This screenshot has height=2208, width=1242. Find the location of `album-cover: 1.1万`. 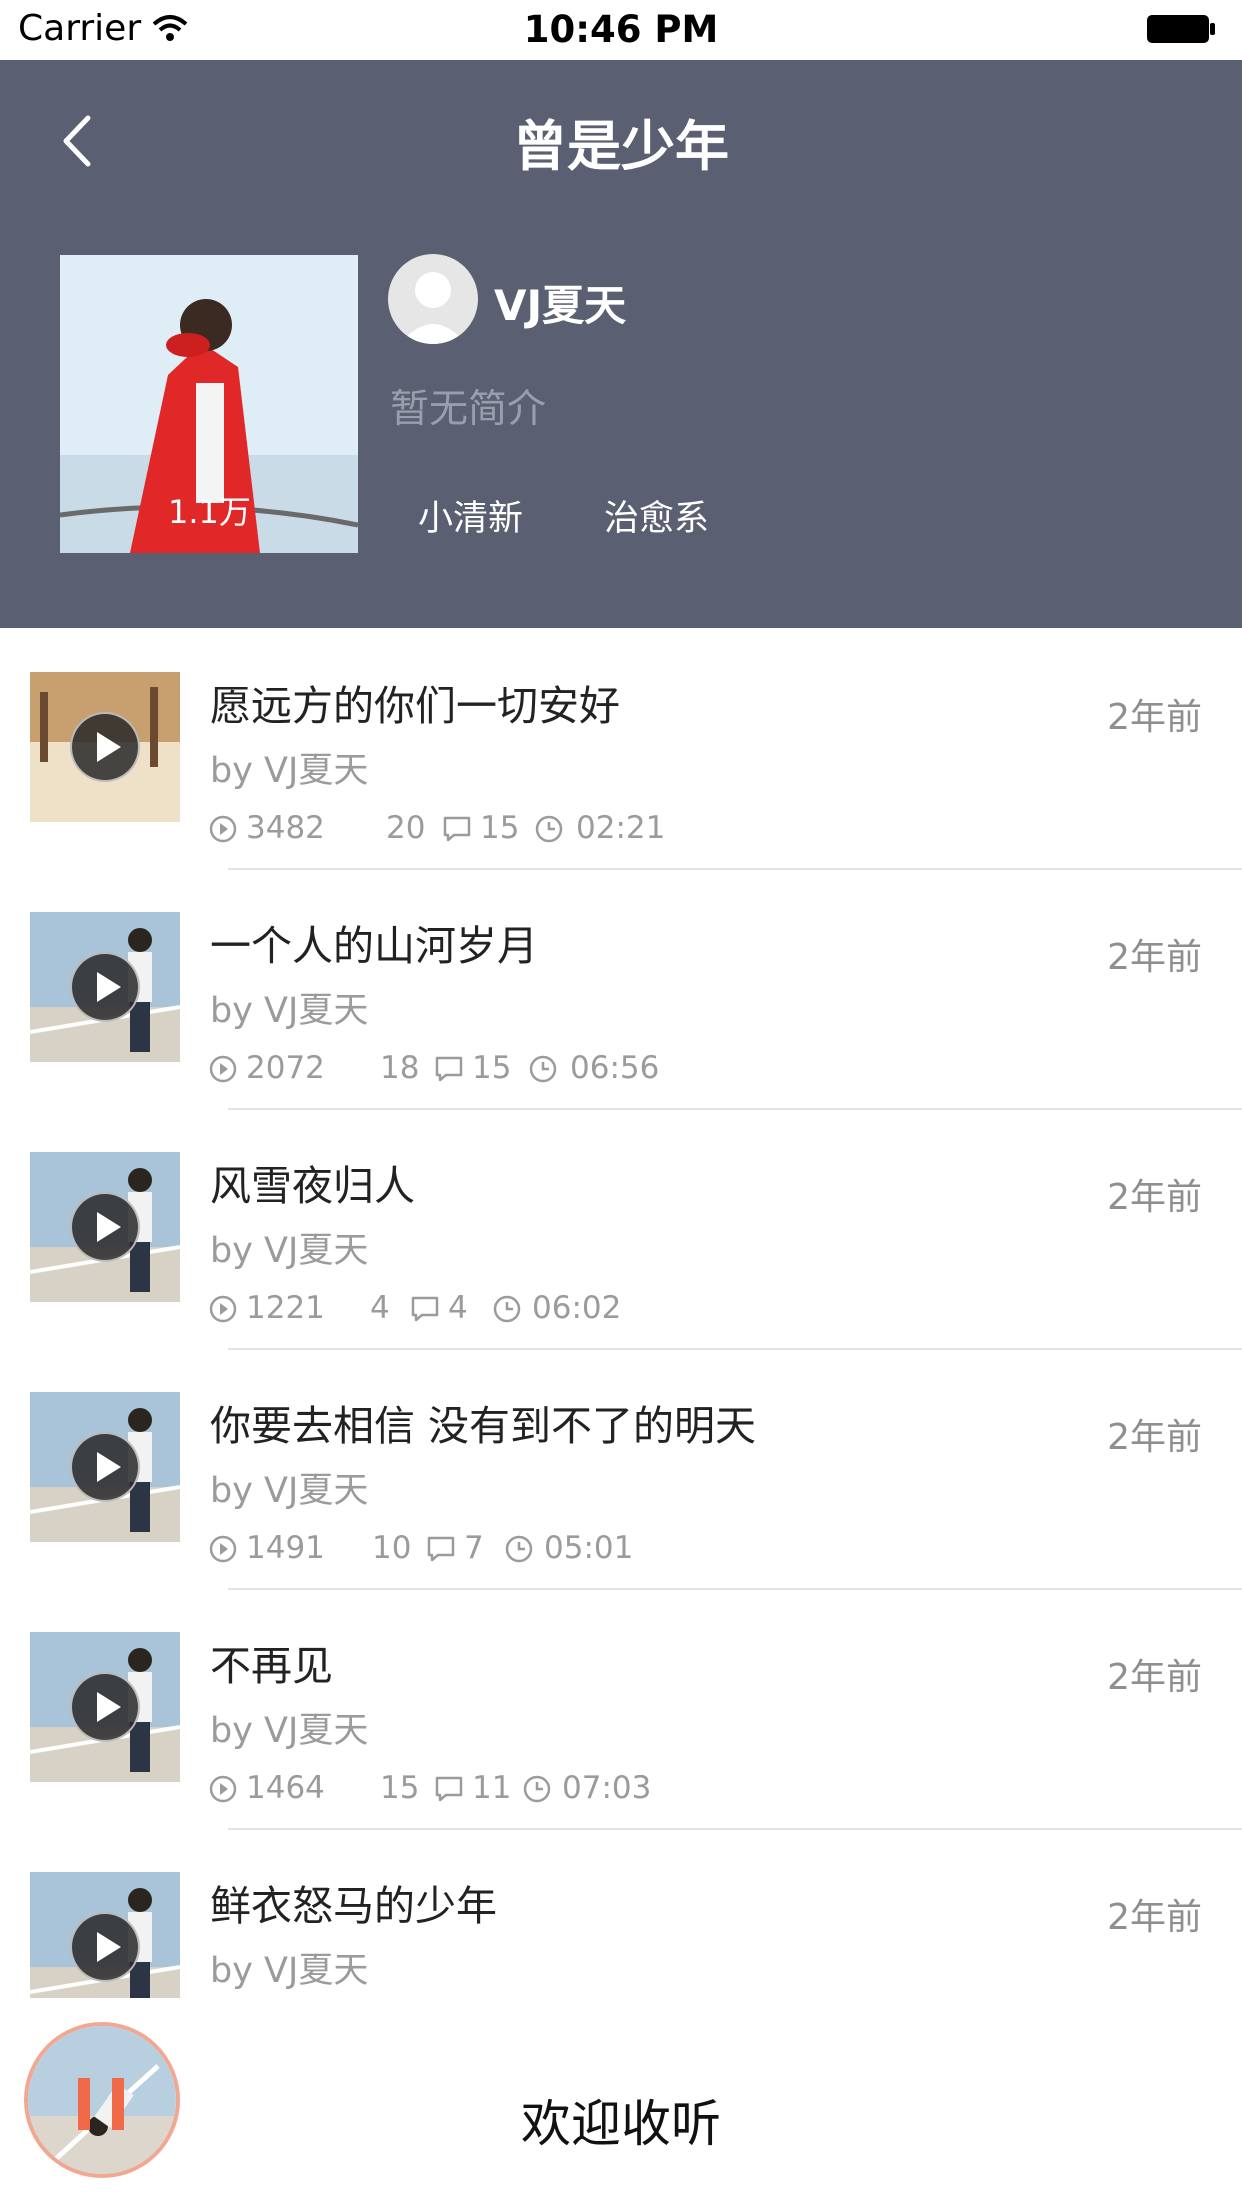

album-cover: 1.1万 is located at coordinates (209, 404).